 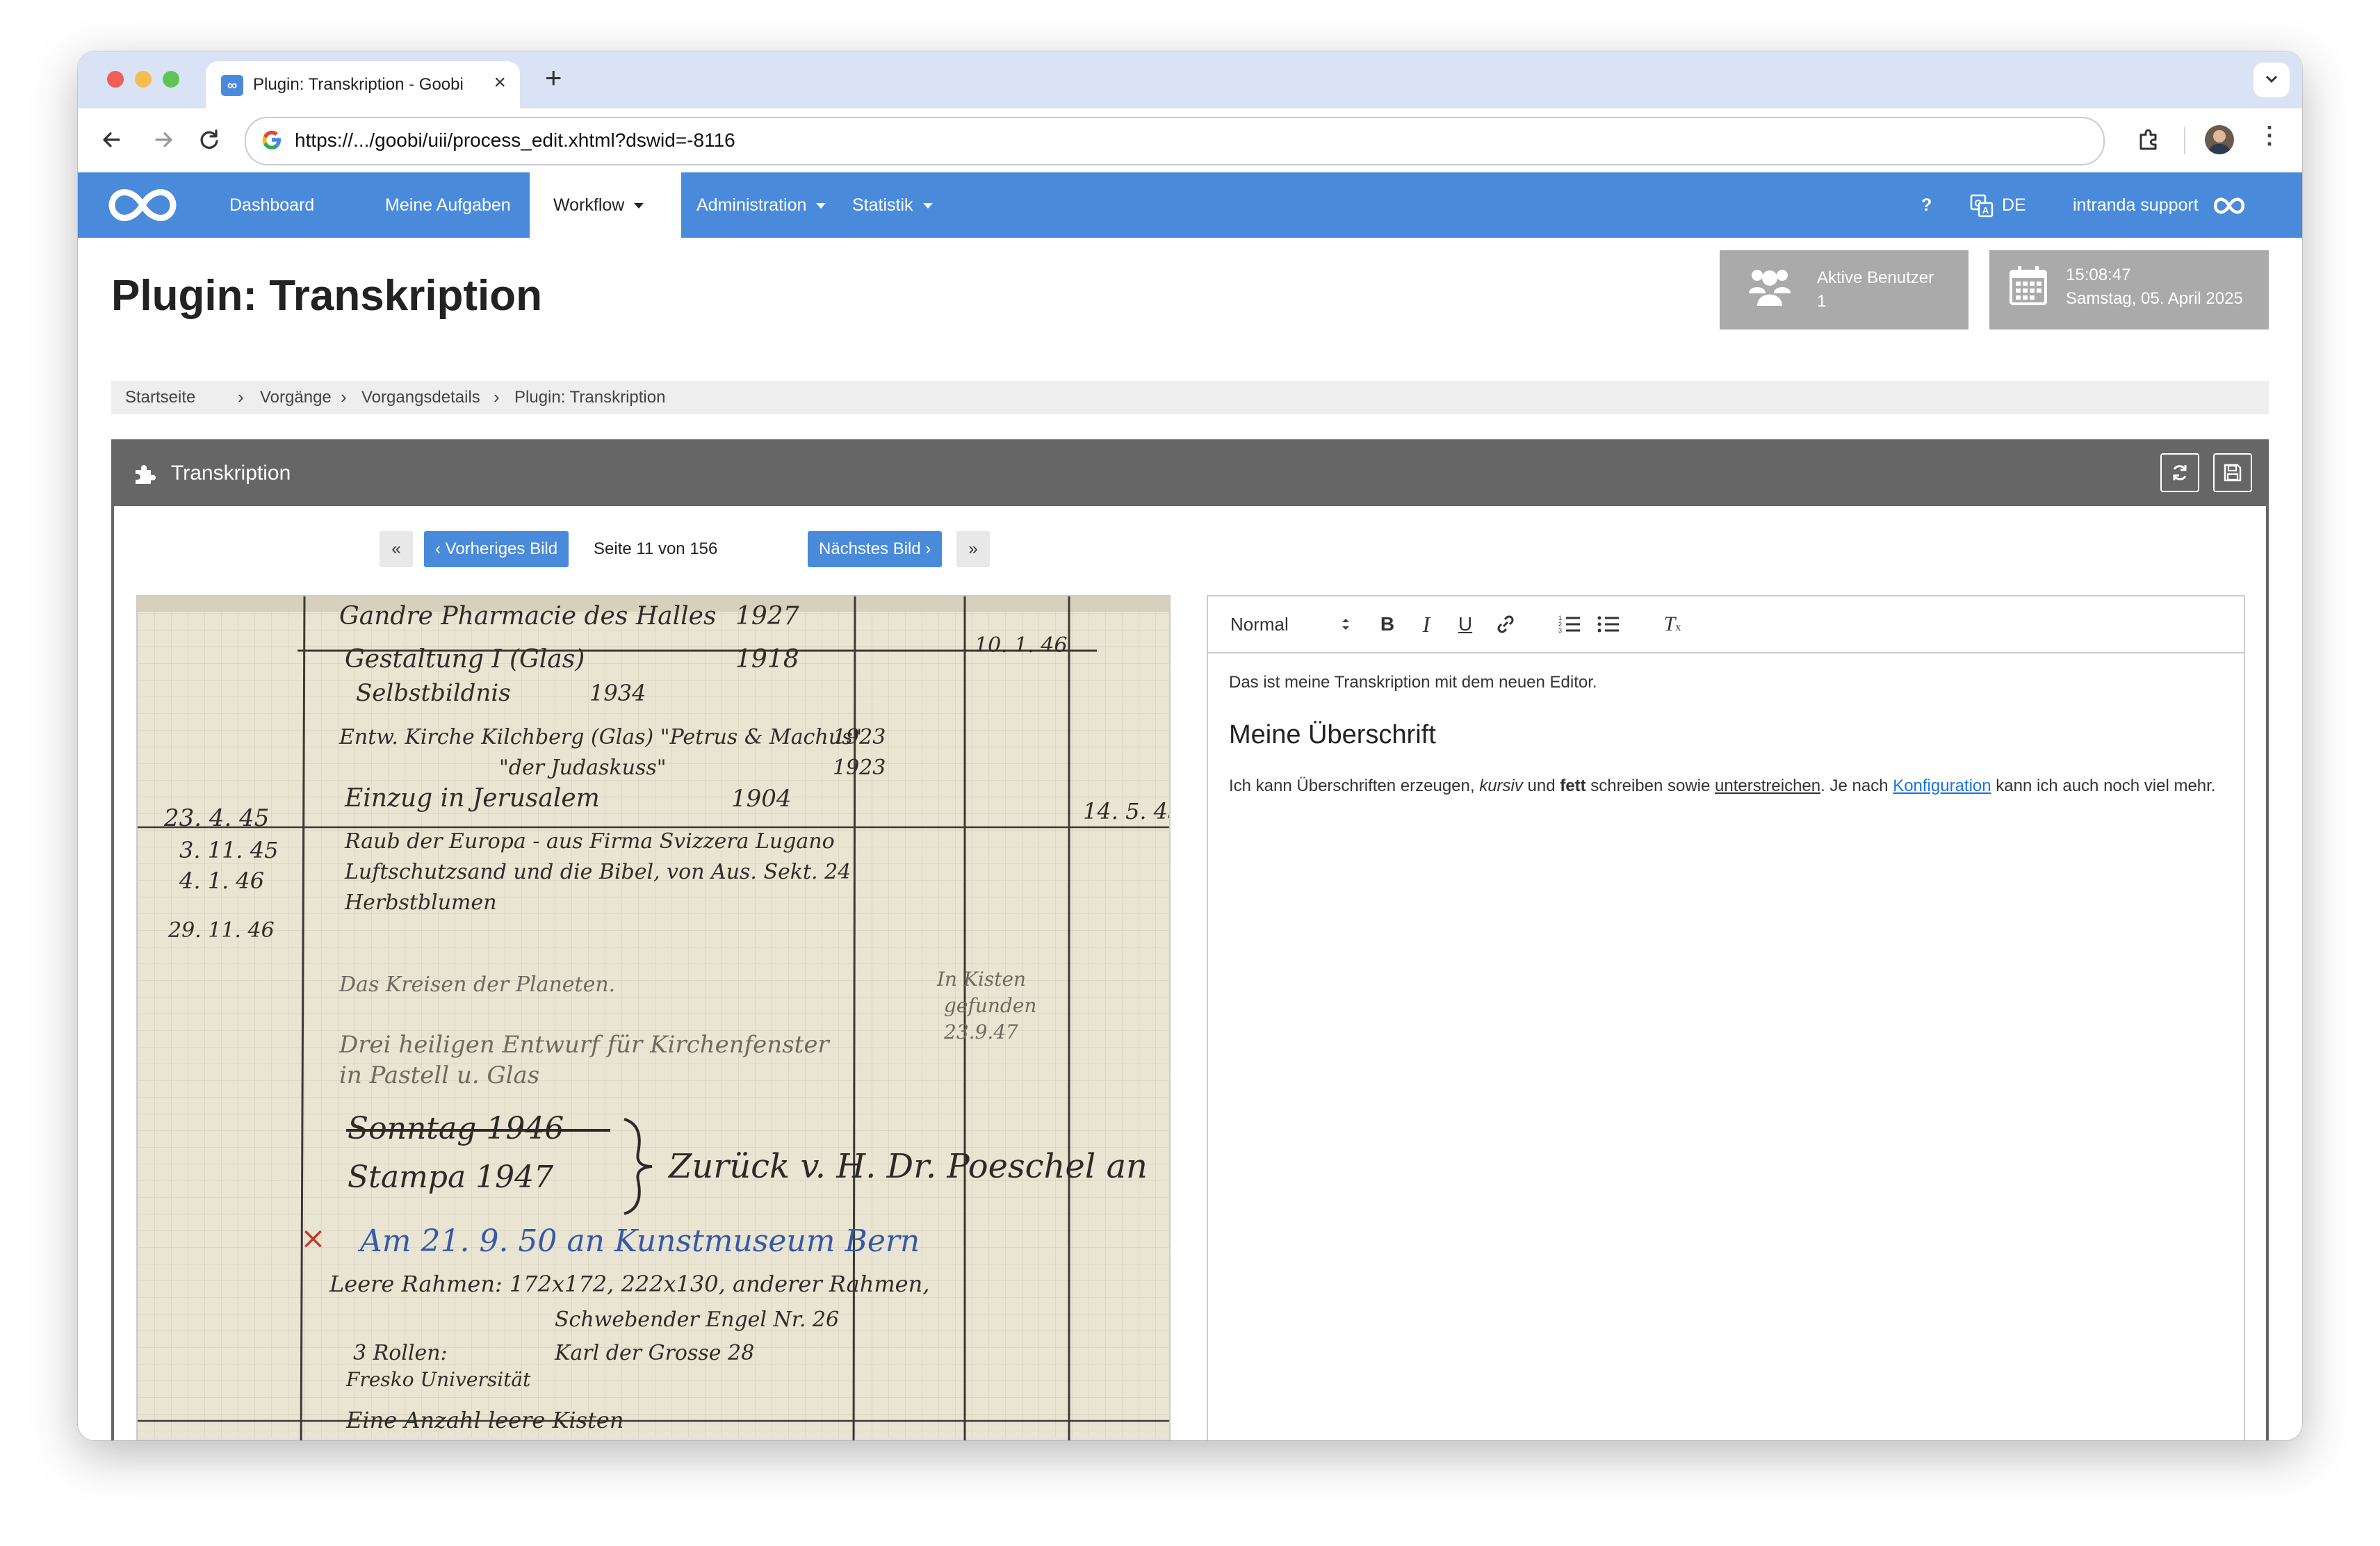 What do you see at coordinates (1505, 624) in the screenshot?
I see `link-icon` at bounding box center [1505, 624].